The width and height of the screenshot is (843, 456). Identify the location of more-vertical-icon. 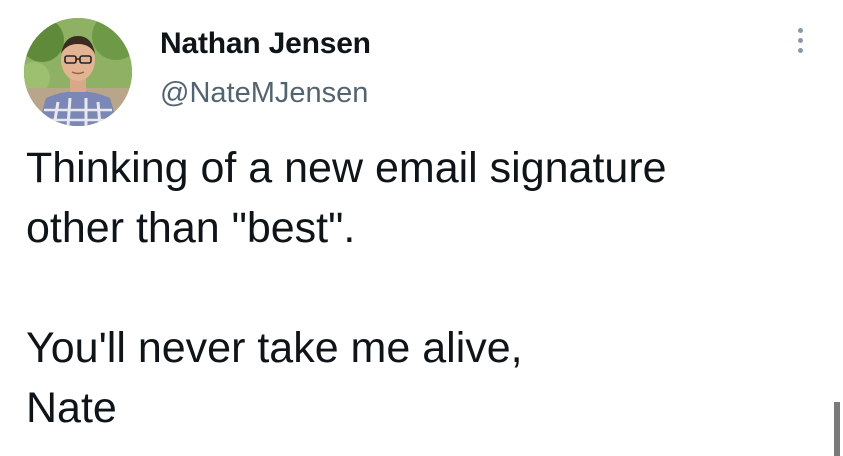
(800, 30).